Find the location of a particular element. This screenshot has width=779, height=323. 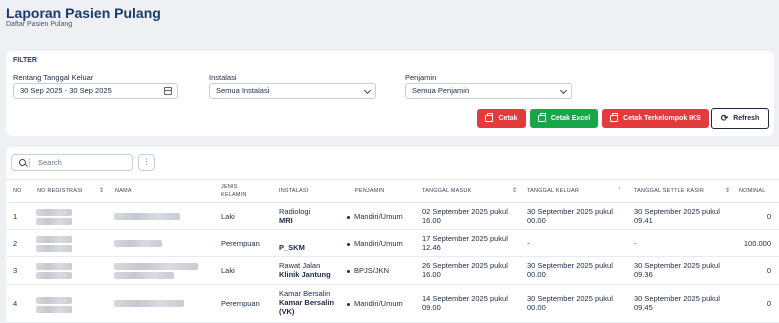

row-jam-masuk: 12.46 is located at coordinates (431, 247).